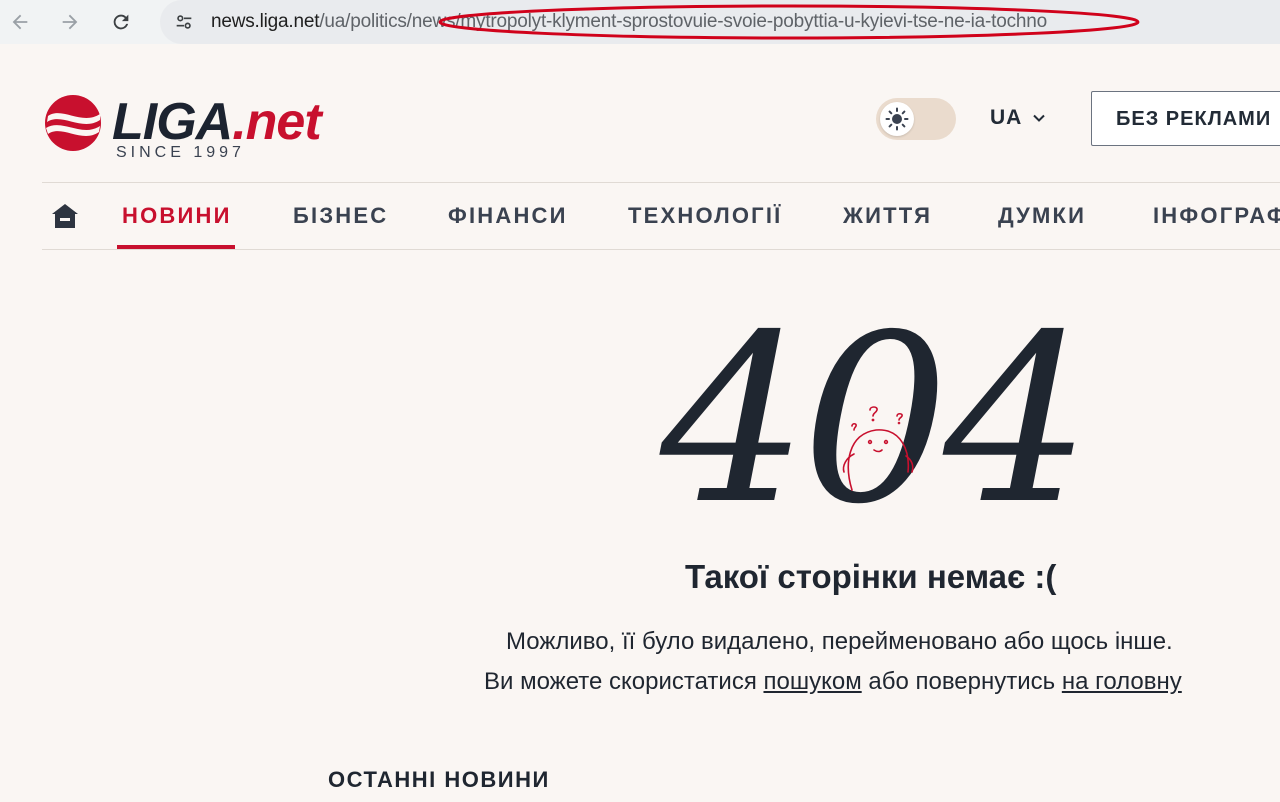 This screenshot has height=802, width=1280. What do you see at coordinates (1216, 216) in the screenshot?
I see `nav-item-infographics: ІНФОГРАФ` at bounding box center [1216, 216].